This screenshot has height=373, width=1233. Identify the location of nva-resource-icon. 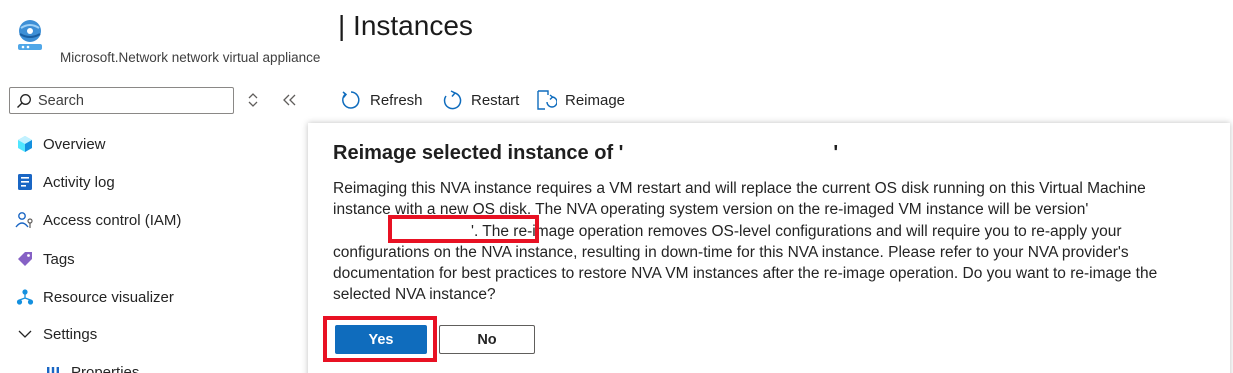
(30, 36).